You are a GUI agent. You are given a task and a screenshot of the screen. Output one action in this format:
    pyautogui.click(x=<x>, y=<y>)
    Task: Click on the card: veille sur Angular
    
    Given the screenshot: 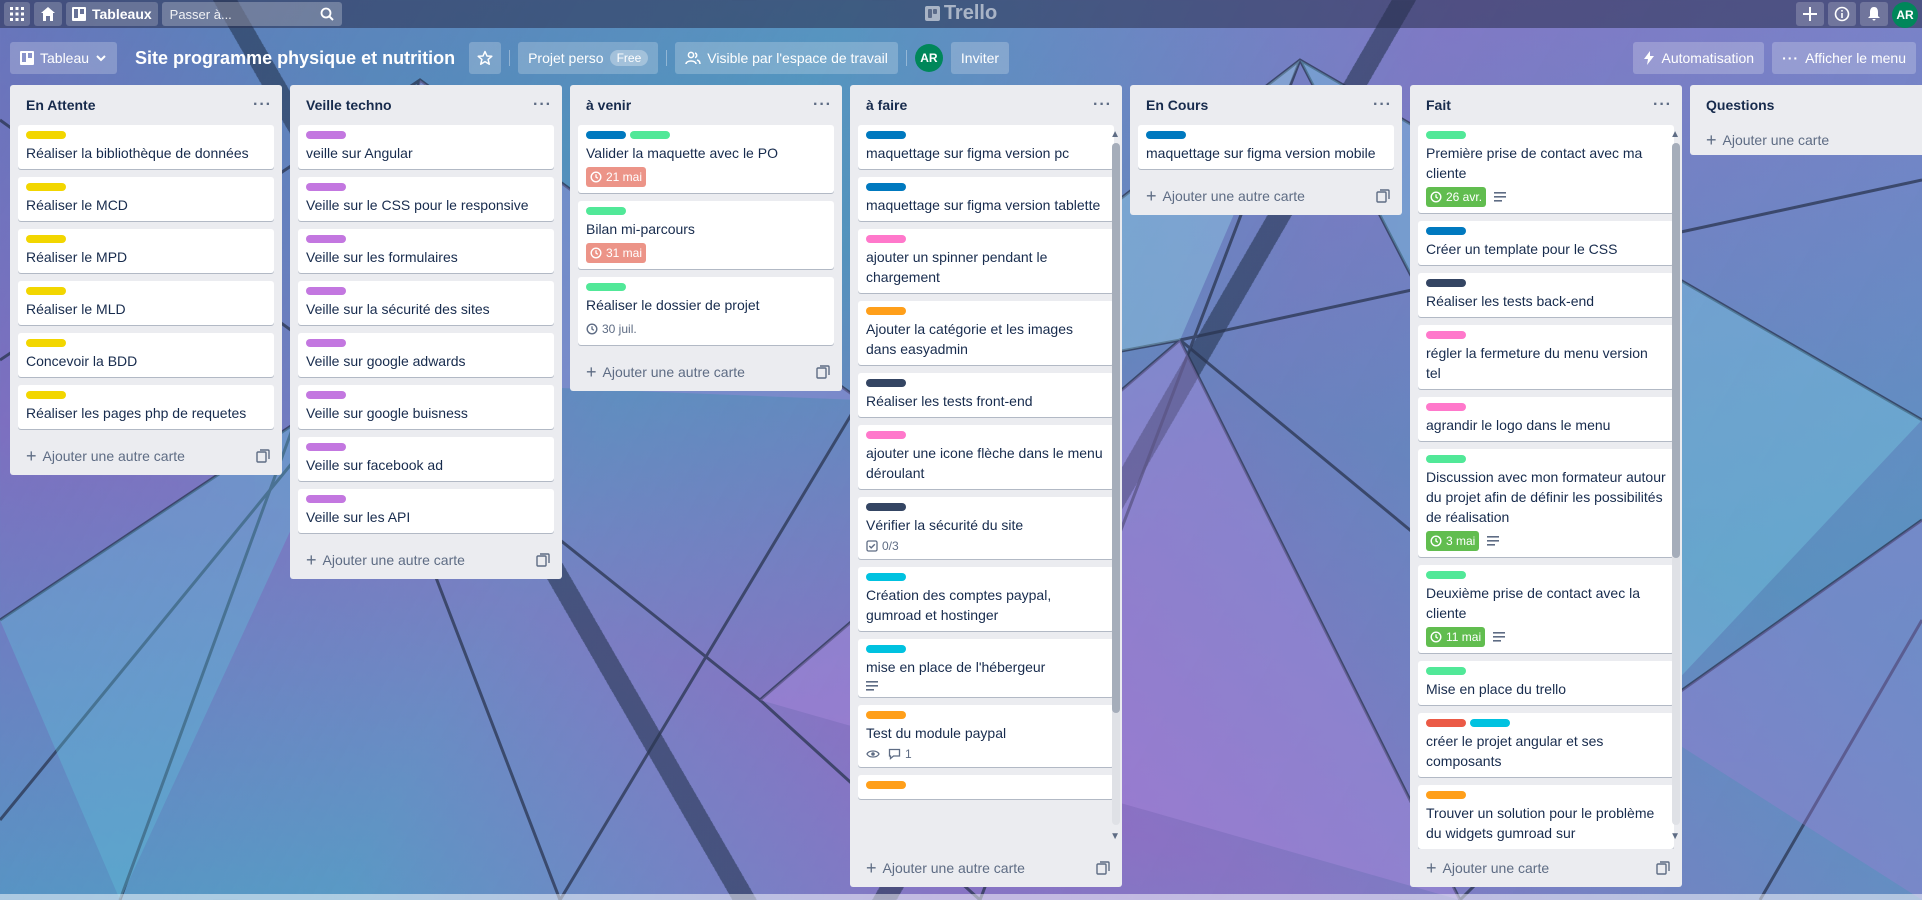 What is the action you would take?
    pyautogui.click(x=426, y=147)
    